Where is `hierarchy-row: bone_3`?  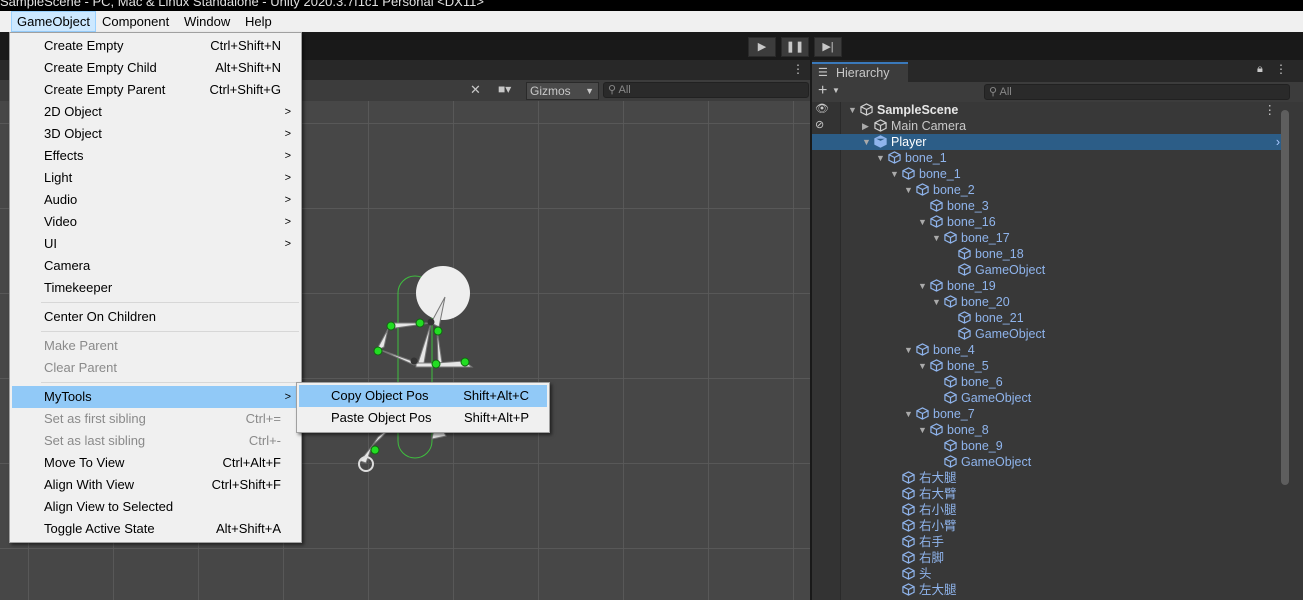
hierarchy-row: bone_3 is located at coordinates (1049, 206).